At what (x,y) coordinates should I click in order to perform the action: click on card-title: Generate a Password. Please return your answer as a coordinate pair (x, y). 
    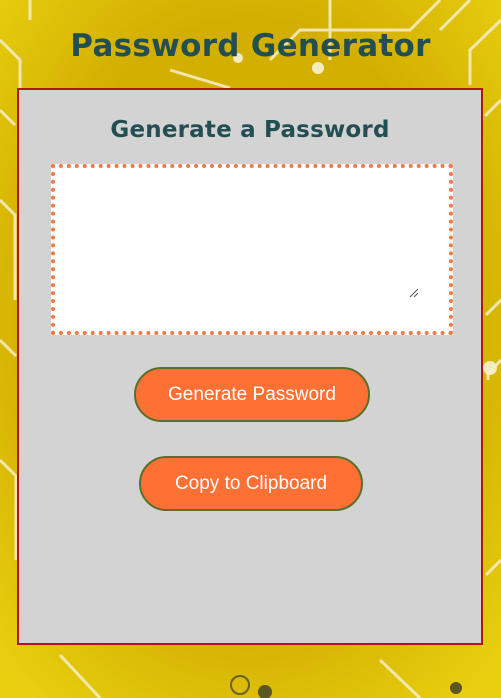
    Looking at the image, I should click on (250, 130).